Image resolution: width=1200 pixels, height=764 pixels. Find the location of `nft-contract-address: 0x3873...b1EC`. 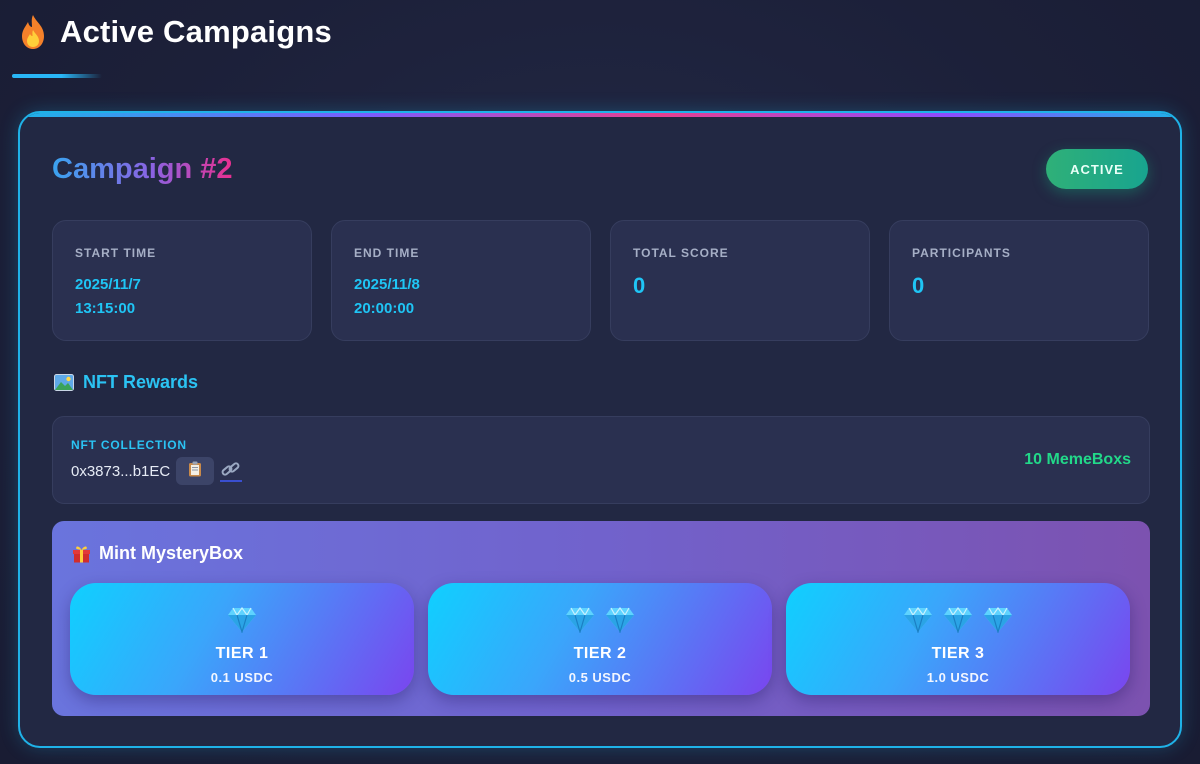

nft-contract-address: 0x3873...b1EC is located at coordinates (120, 471).